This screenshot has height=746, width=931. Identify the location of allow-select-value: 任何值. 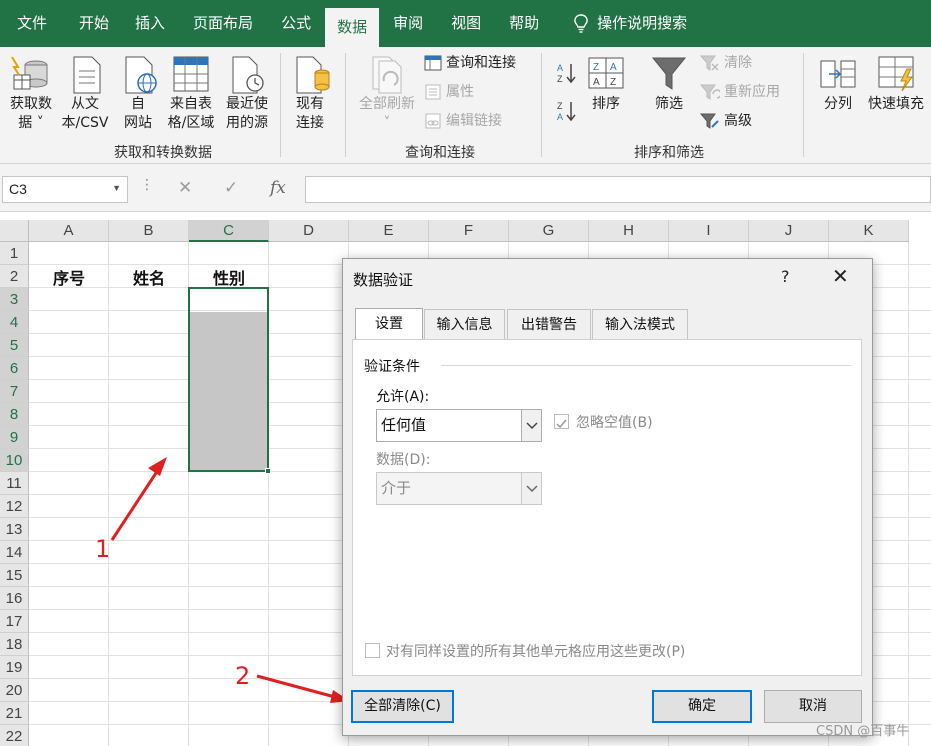
(404, 425).